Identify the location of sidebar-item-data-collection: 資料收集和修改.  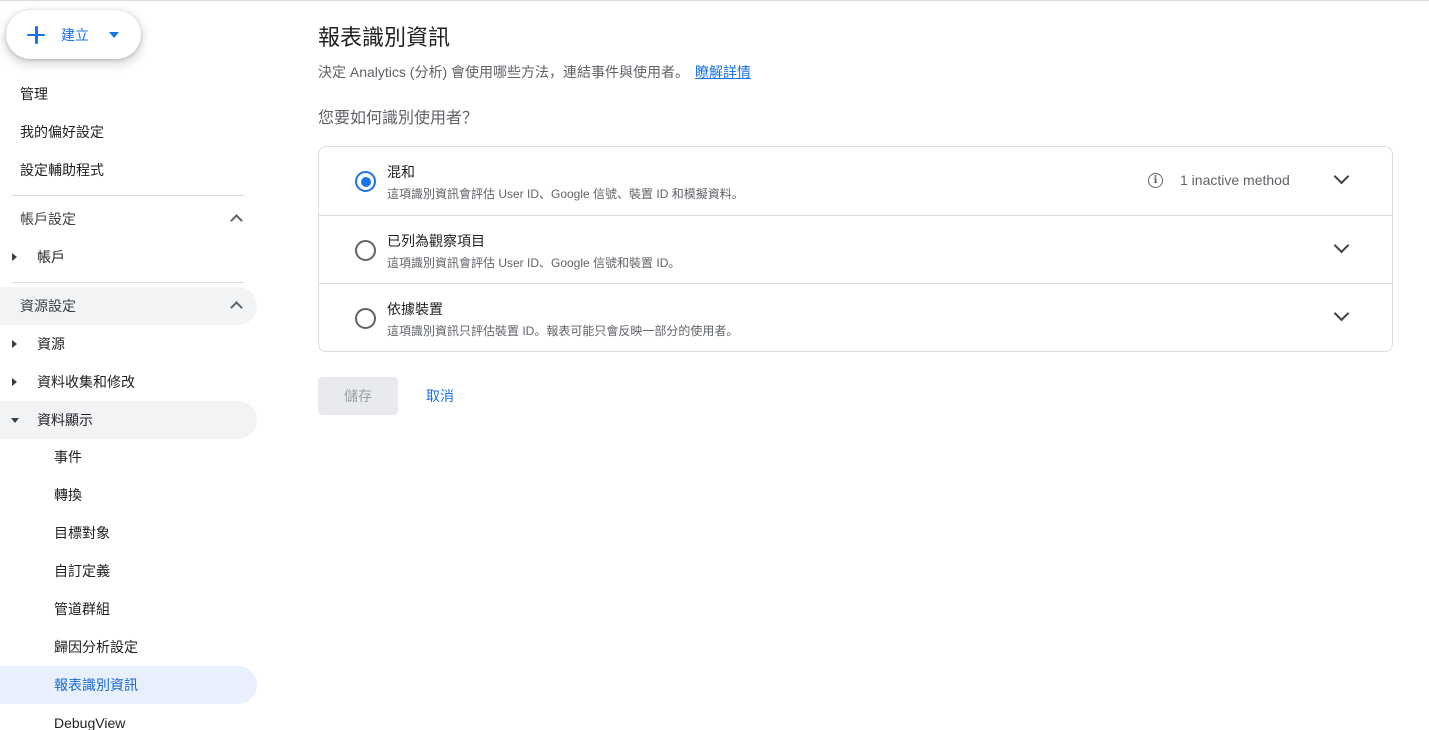
(128, 382).